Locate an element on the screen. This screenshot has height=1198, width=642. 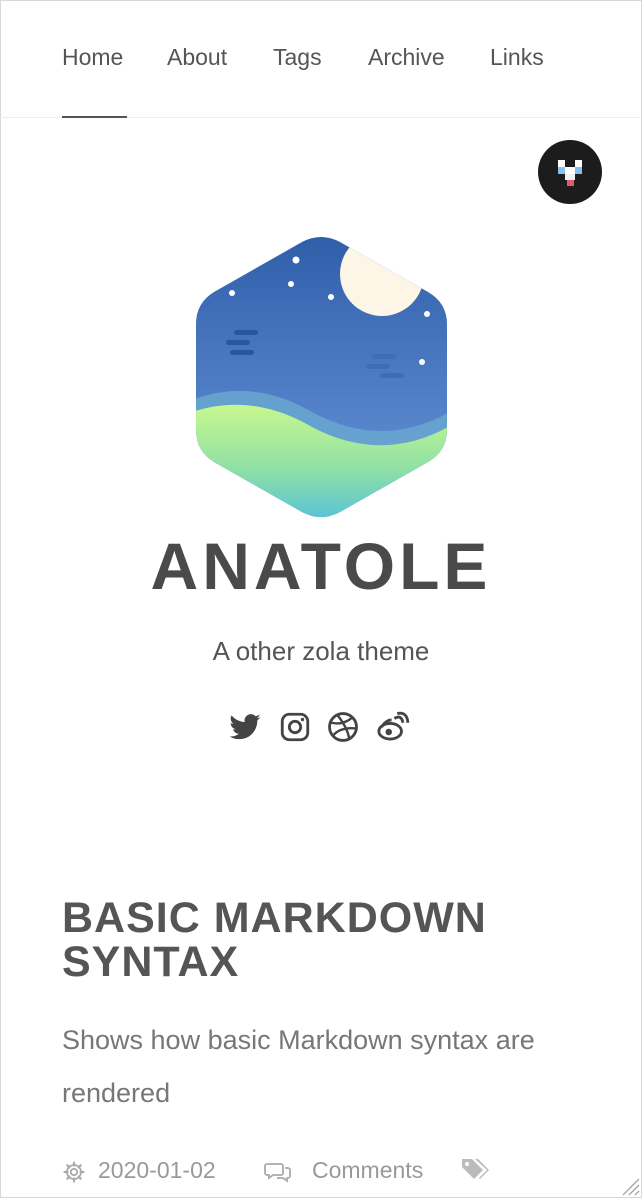
nav-item-tags: Tags is located at coordinates (297, 57).